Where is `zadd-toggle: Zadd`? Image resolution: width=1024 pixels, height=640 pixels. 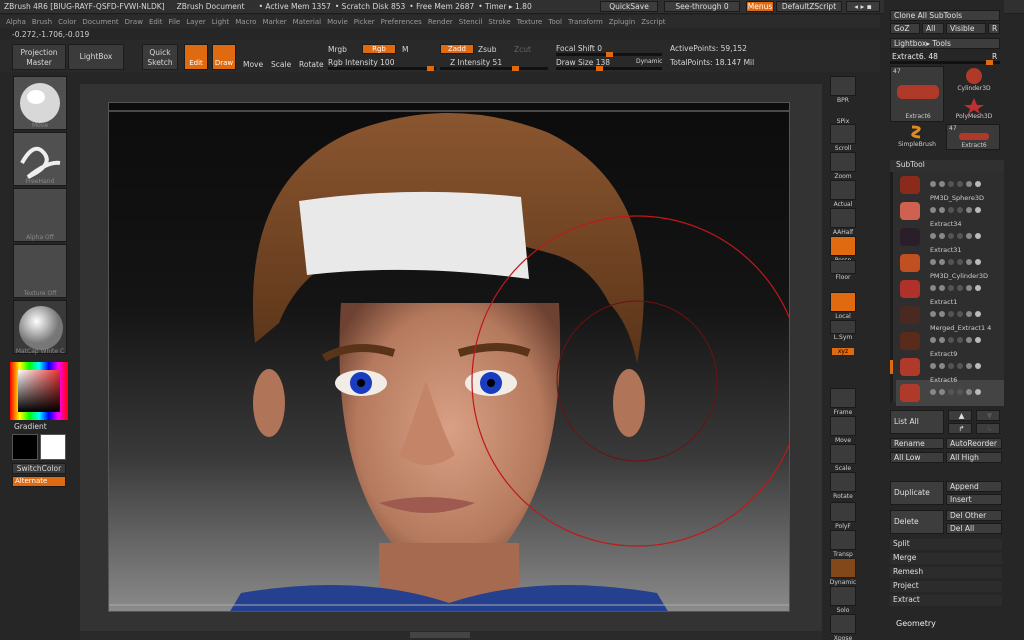 zadd-toggle: Zadd is located at coordinates (457, 49).